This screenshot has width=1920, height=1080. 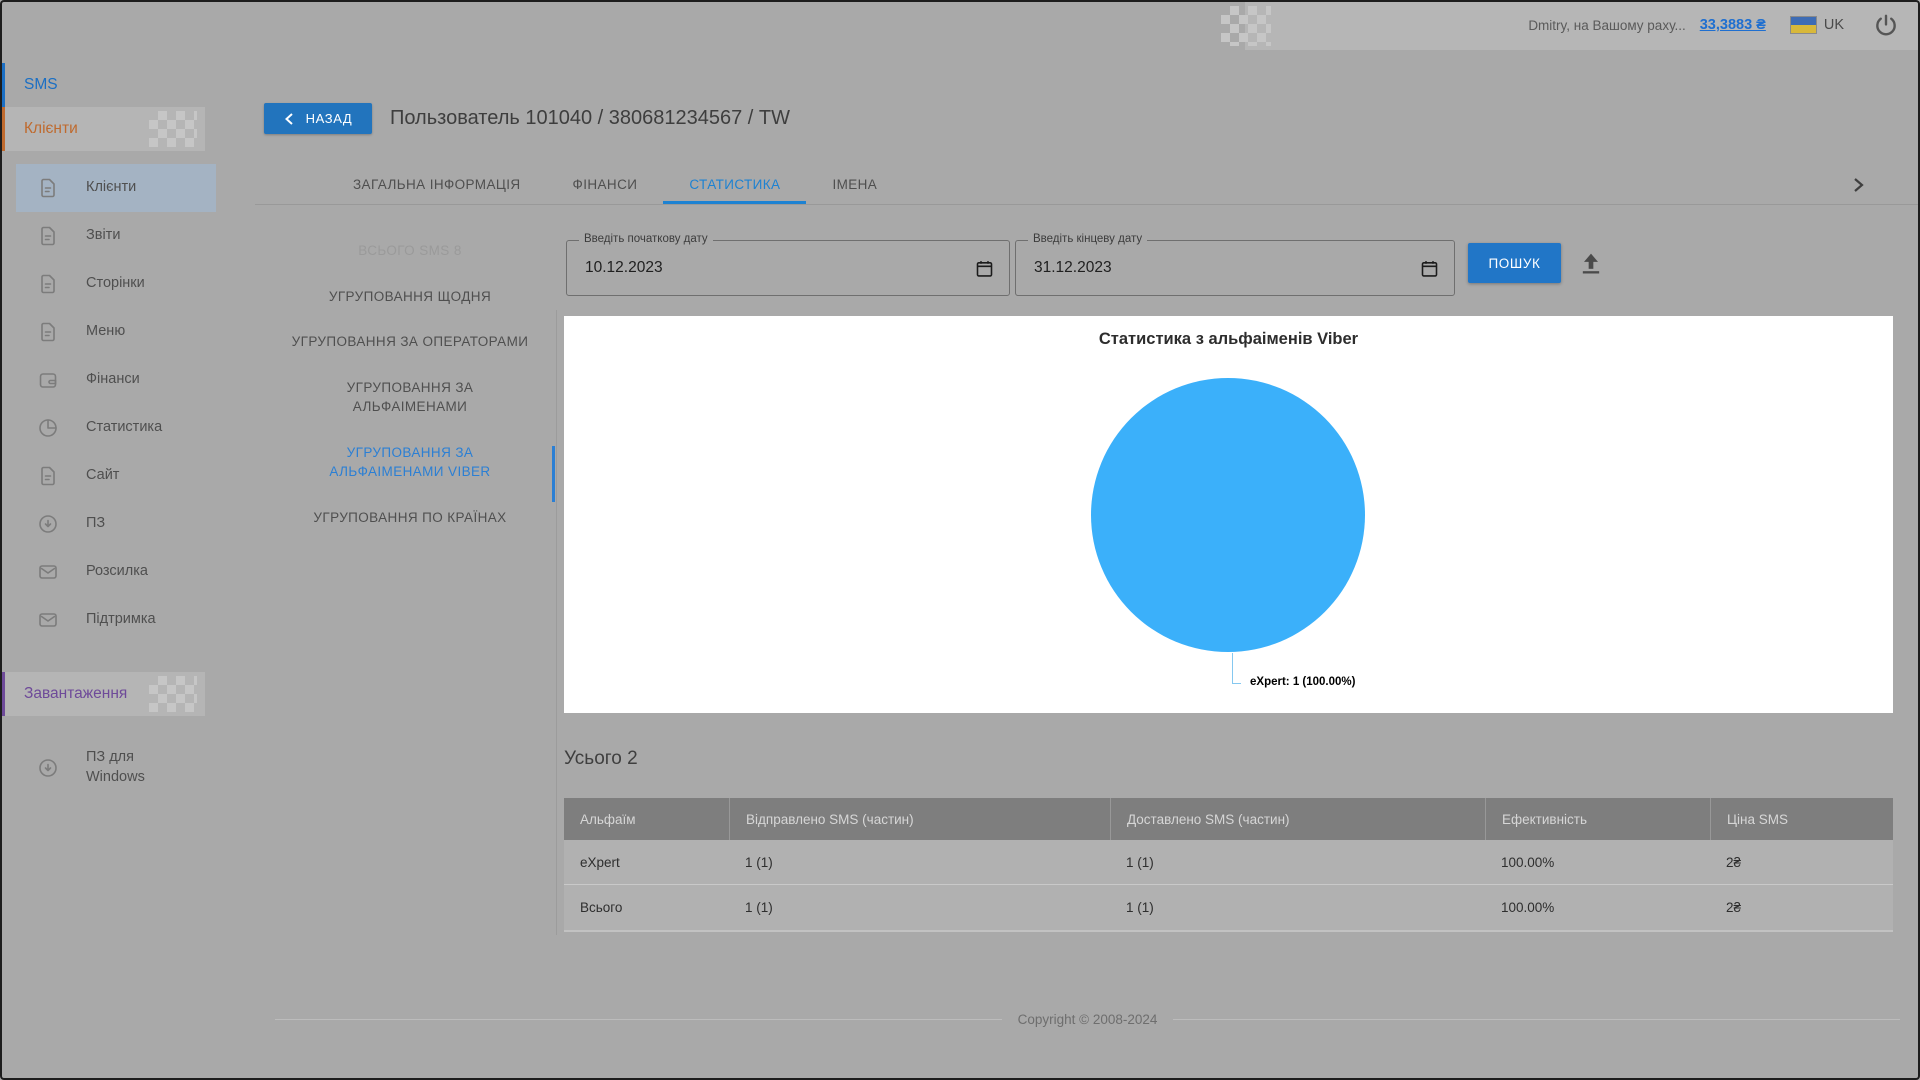 I want to click on sidebar-item-windows-software: ПЗ для Windows, so click(x=116, y=768).